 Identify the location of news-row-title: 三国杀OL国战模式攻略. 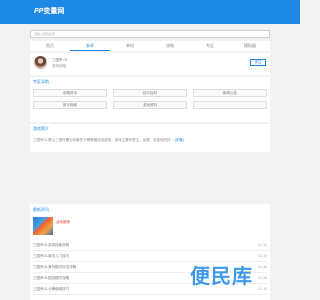
(51, 277).